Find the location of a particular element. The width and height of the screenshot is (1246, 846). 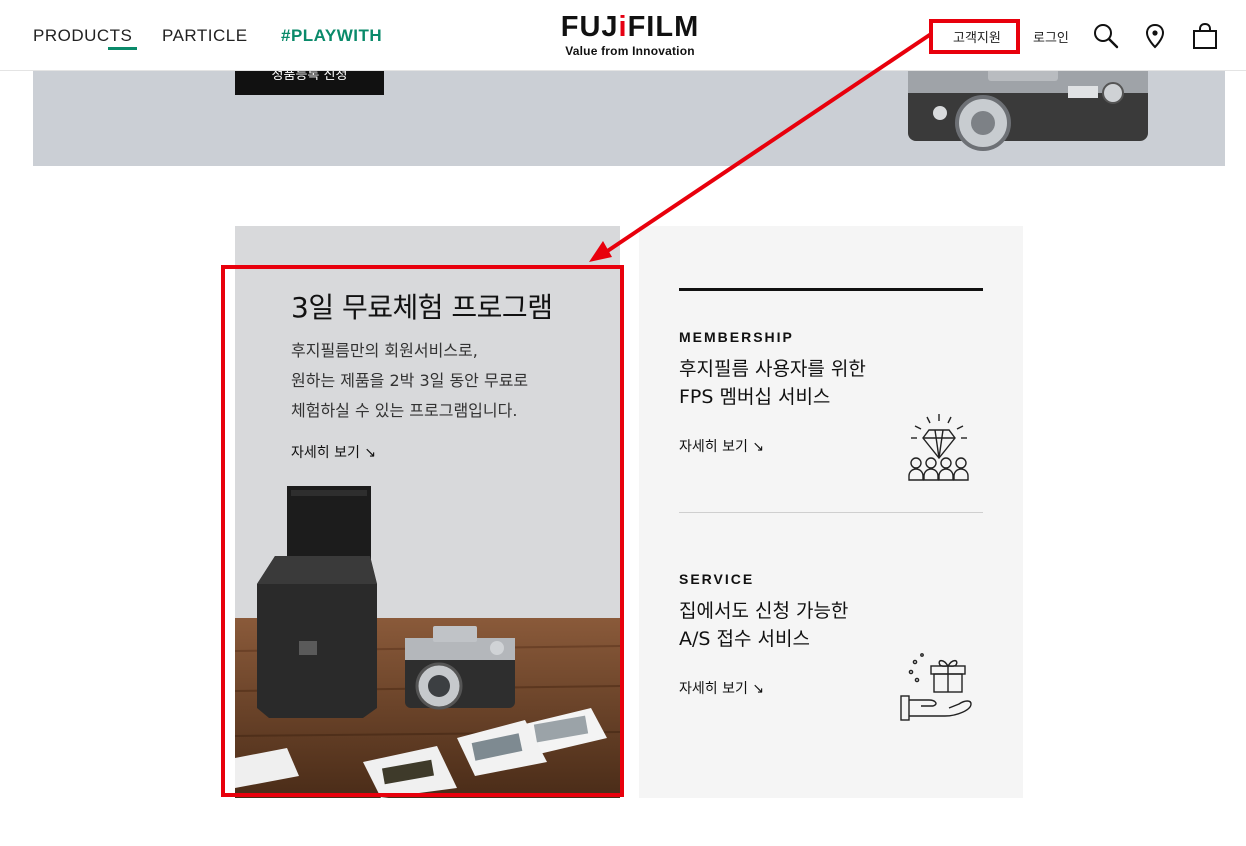

panel-divider is located at coordinates (831, 512).